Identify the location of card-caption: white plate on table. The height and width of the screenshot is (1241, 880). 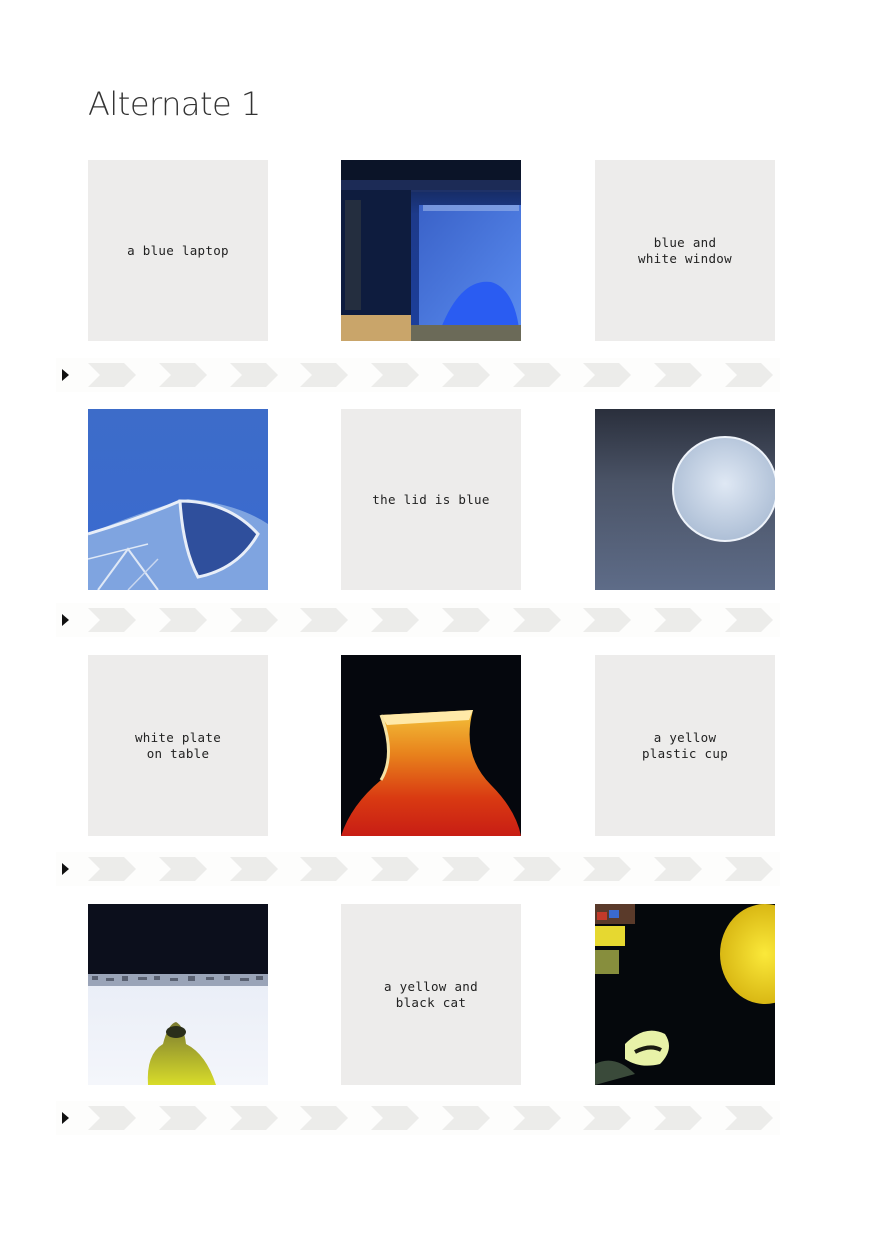
(178, 745).